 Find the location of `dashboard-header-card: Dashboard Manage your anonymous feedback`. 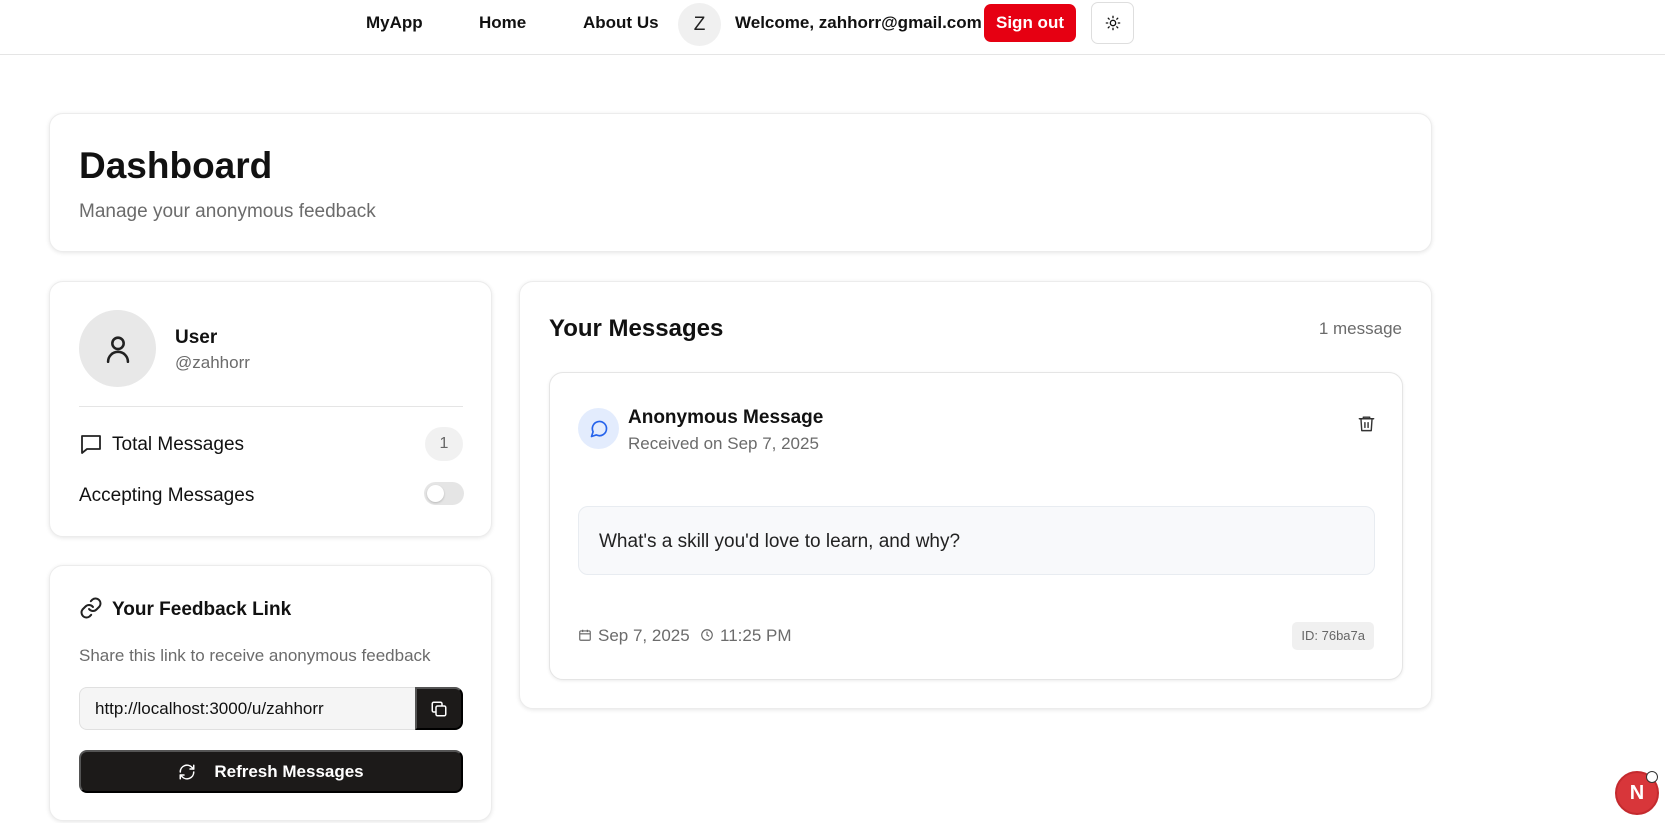

dashboard-header-card: Dashboard Manage your anonymous feedback is located at coordinates (740, 182).